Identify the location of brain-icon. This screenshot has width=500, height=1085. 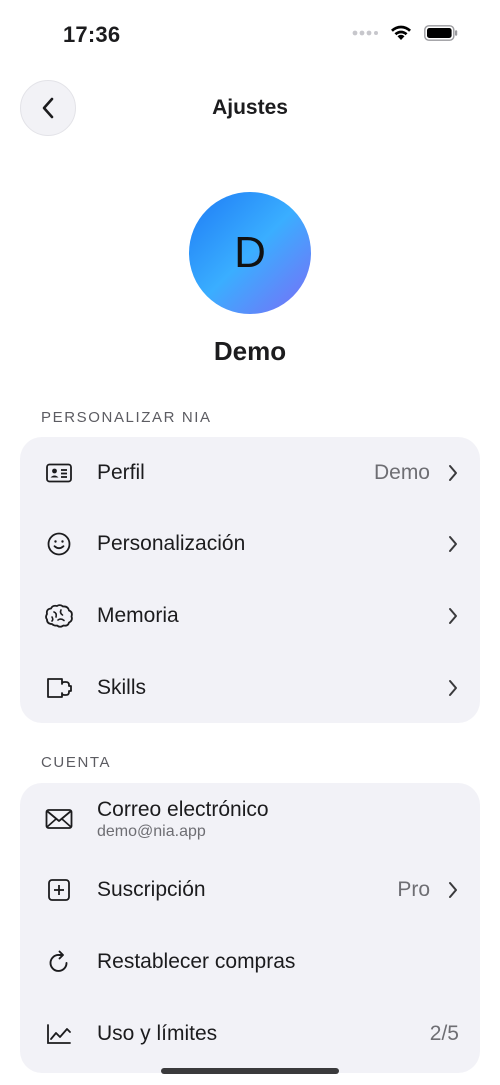
(59, 616).